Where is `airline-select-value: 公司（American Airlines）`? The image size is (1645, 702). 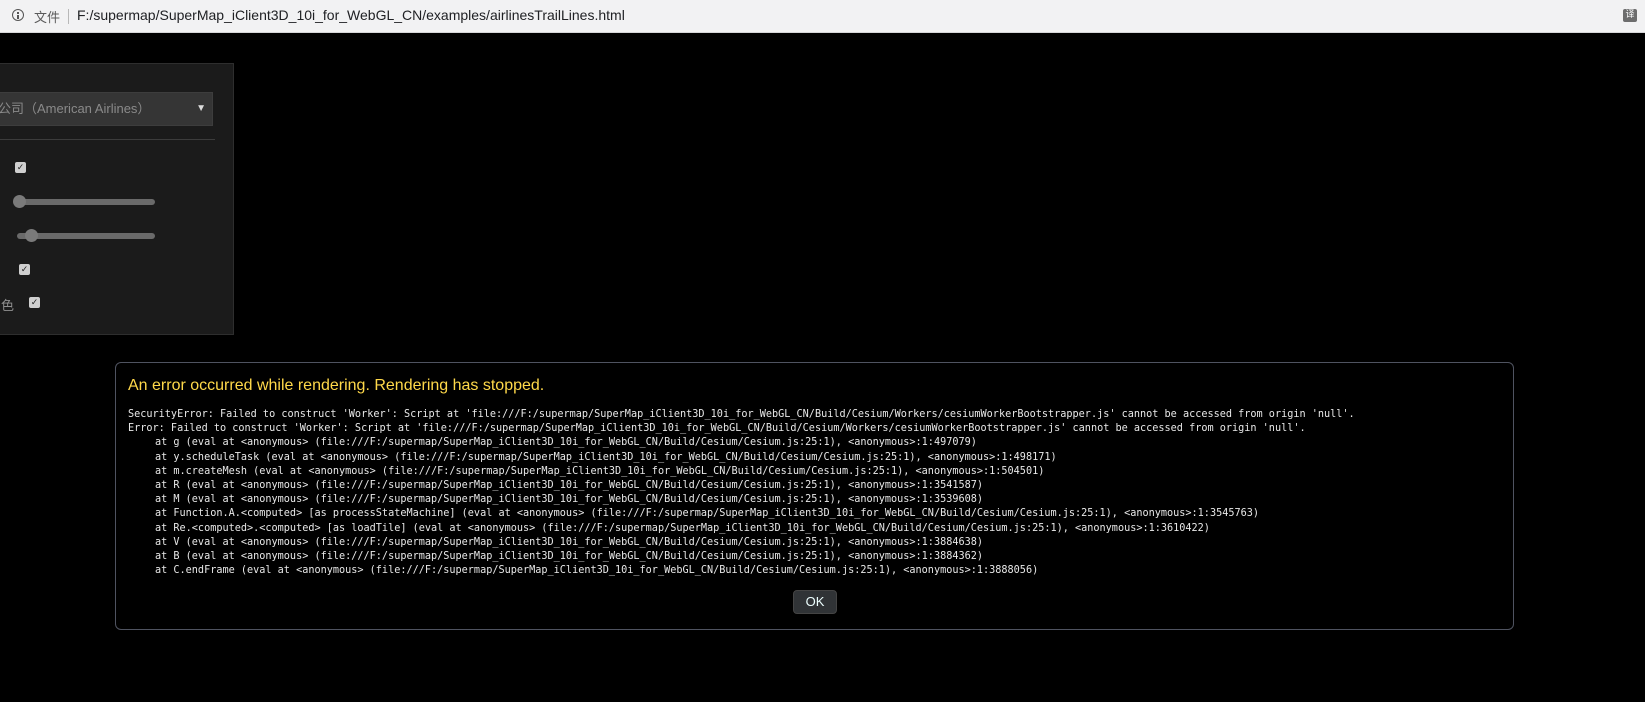 airline-select-value: 公司（American Airlines） is located at coordinates (75, 108).